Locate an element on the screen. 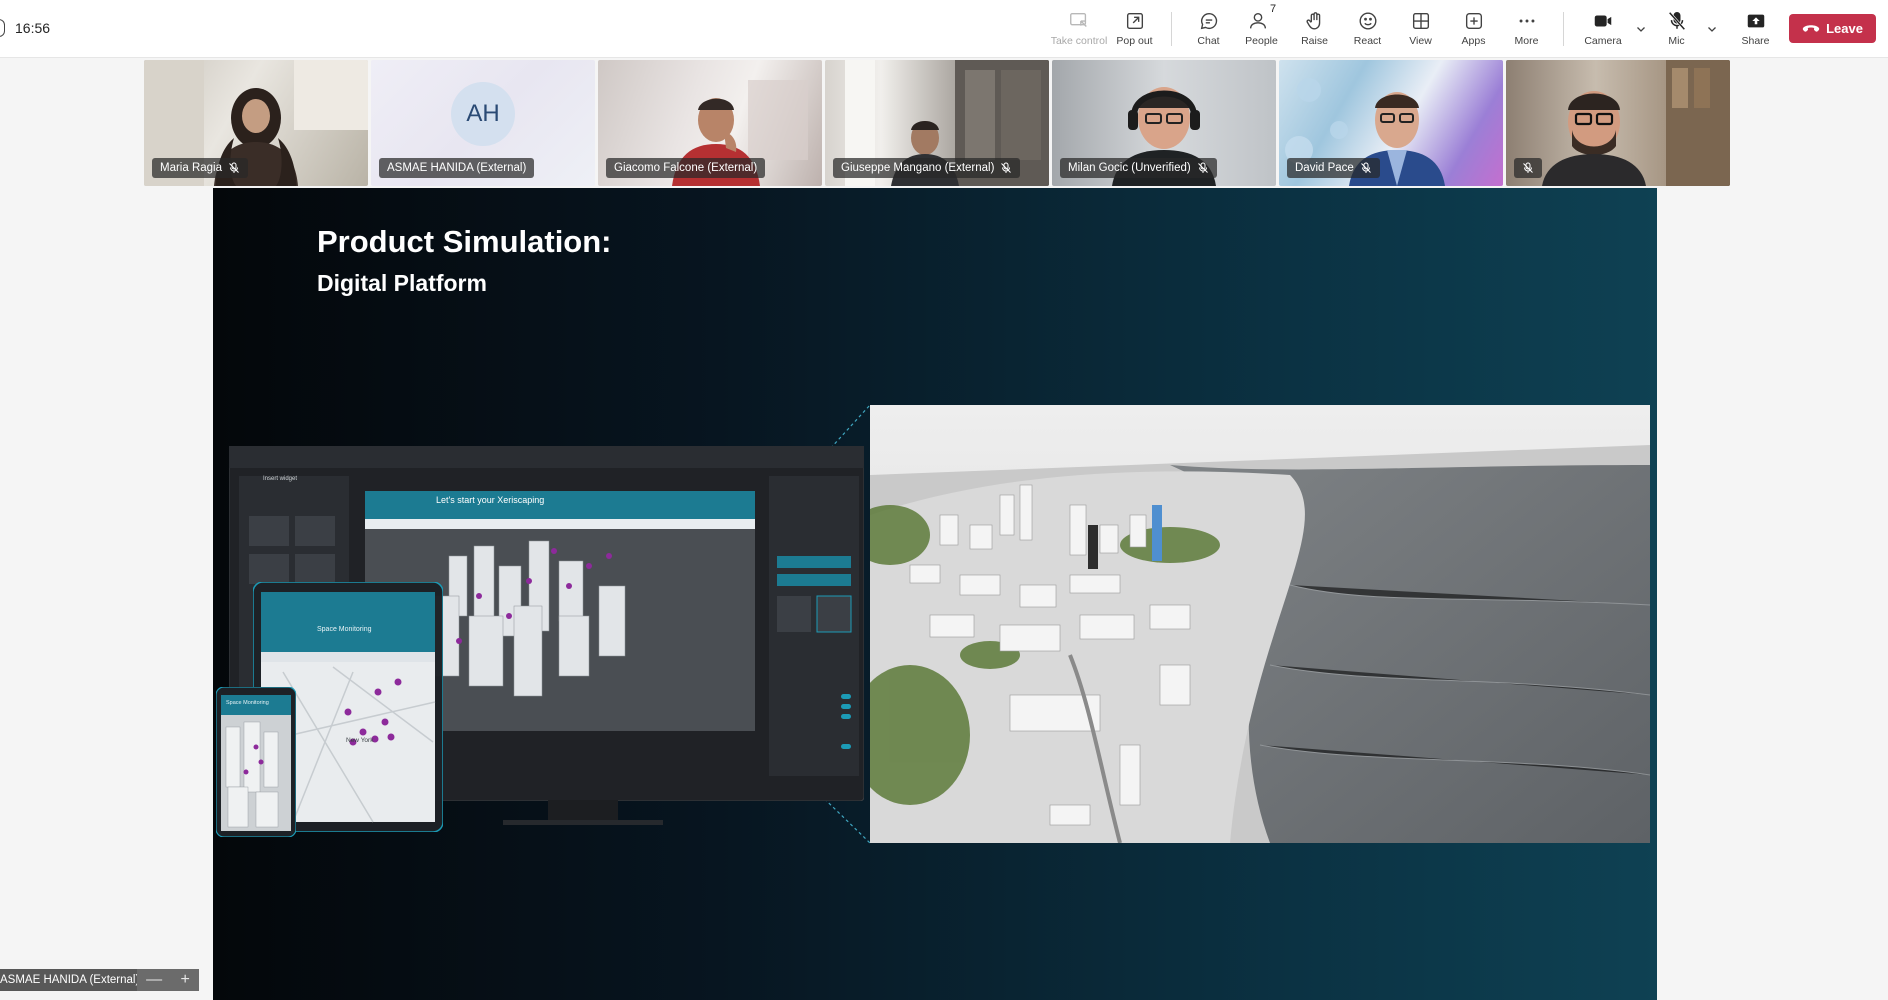 Image resolution: width=1888 pixels, height=1000 pixels. apps-button: Apps is located at coordinates (1473, 28).